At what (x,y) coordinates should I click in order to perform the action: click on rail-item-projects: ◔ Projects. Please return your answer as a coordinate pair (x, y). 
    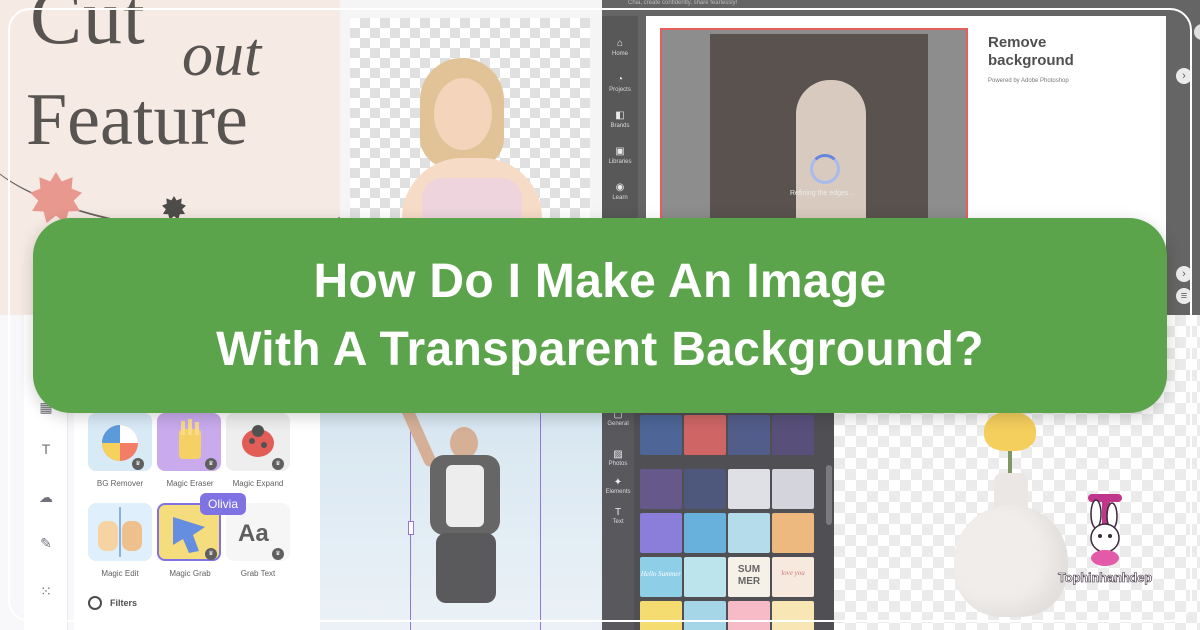
    Looking at the image, I should click on (620, 83).